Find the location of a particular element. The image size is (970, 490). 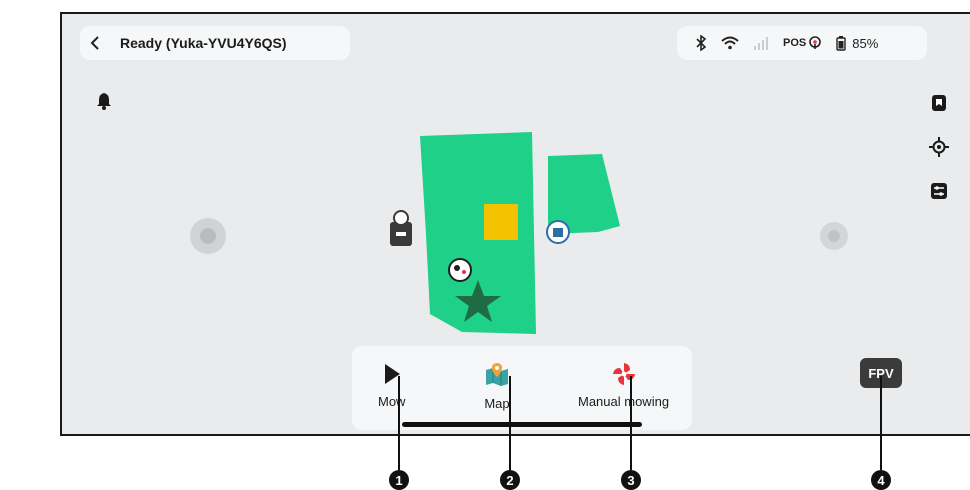

mower-position-zone is located at coordinates (501, 222).